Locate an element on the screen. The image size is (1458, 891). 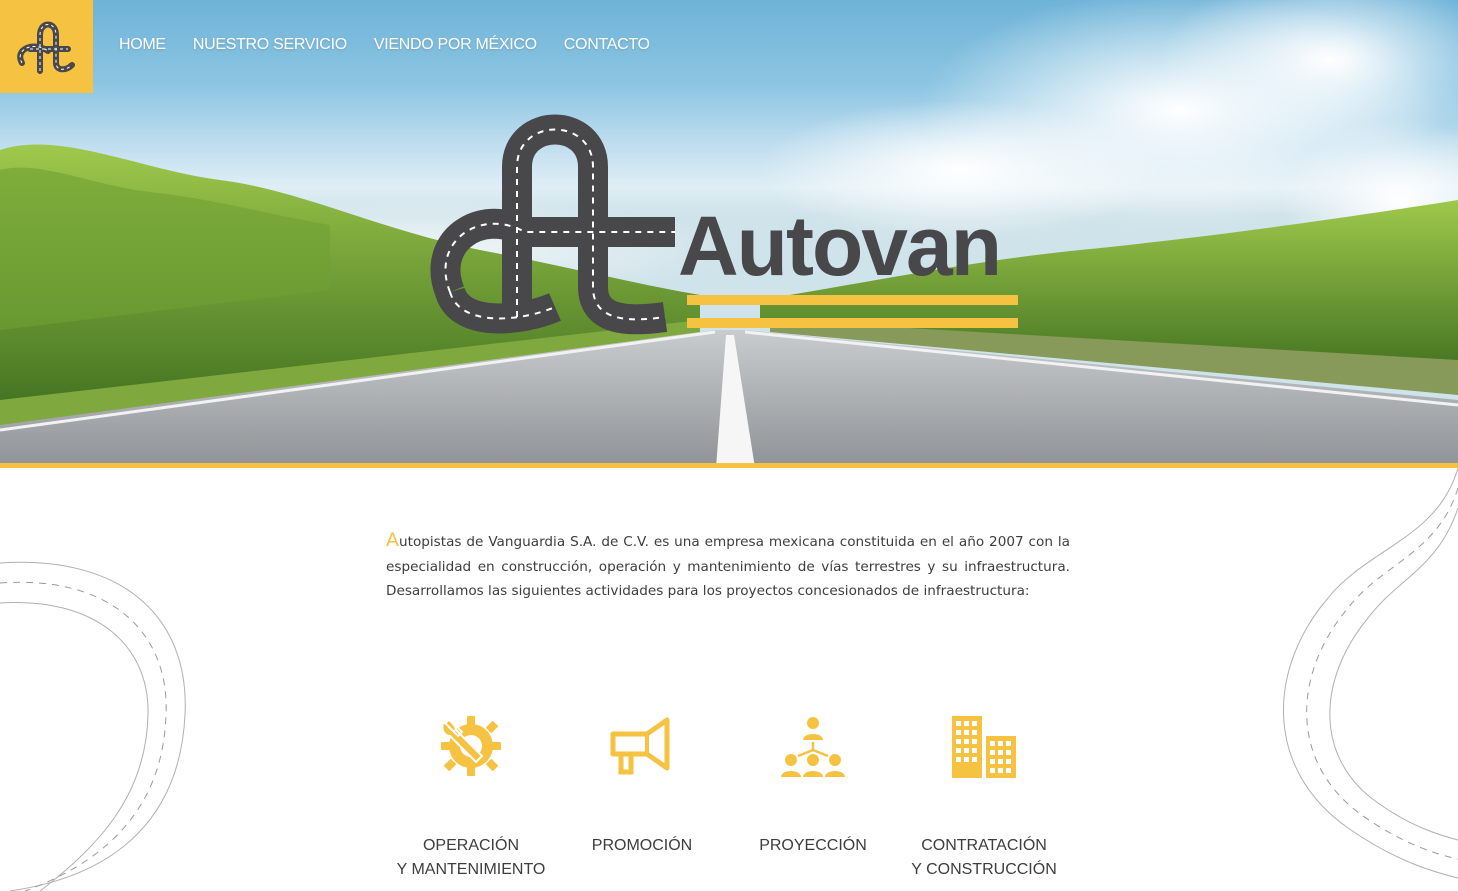
autovan-road-a-icon is located at coordinates (45, 47).